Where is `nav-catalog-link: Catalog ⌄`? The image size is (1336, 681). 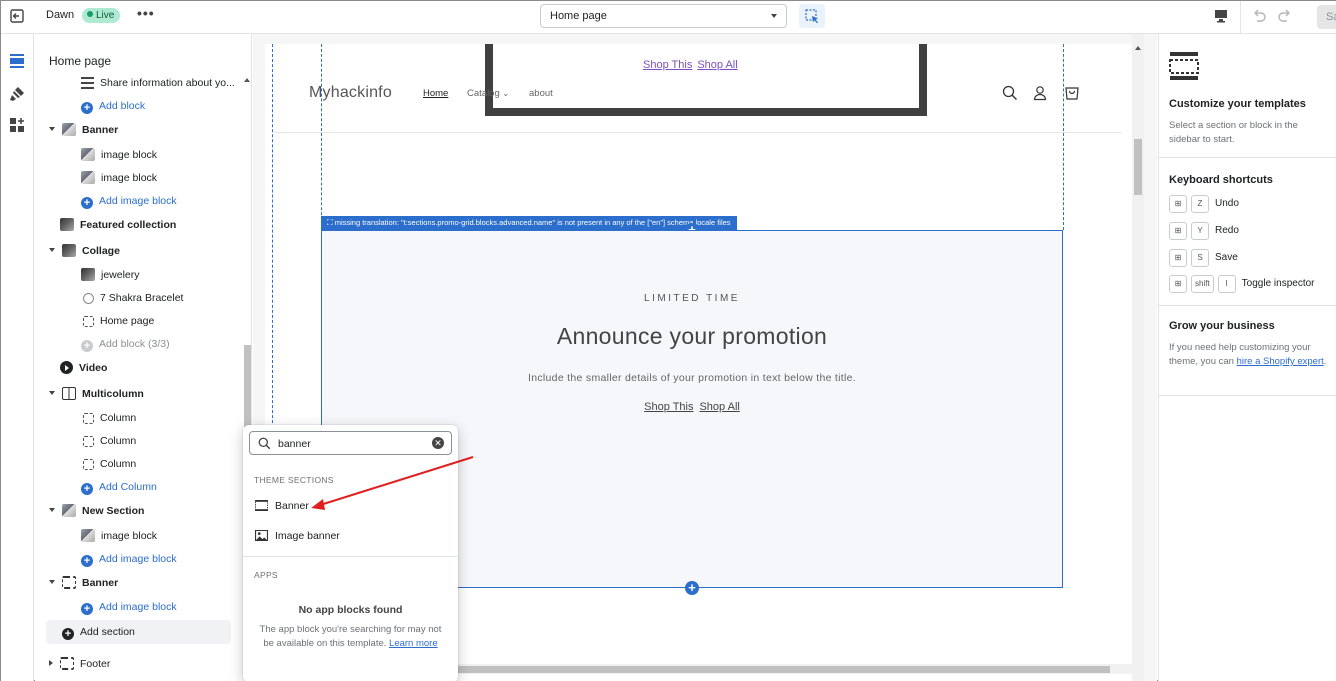
nav-catalog-link: Catalog ⌄ is located at coordinates (488, 93).